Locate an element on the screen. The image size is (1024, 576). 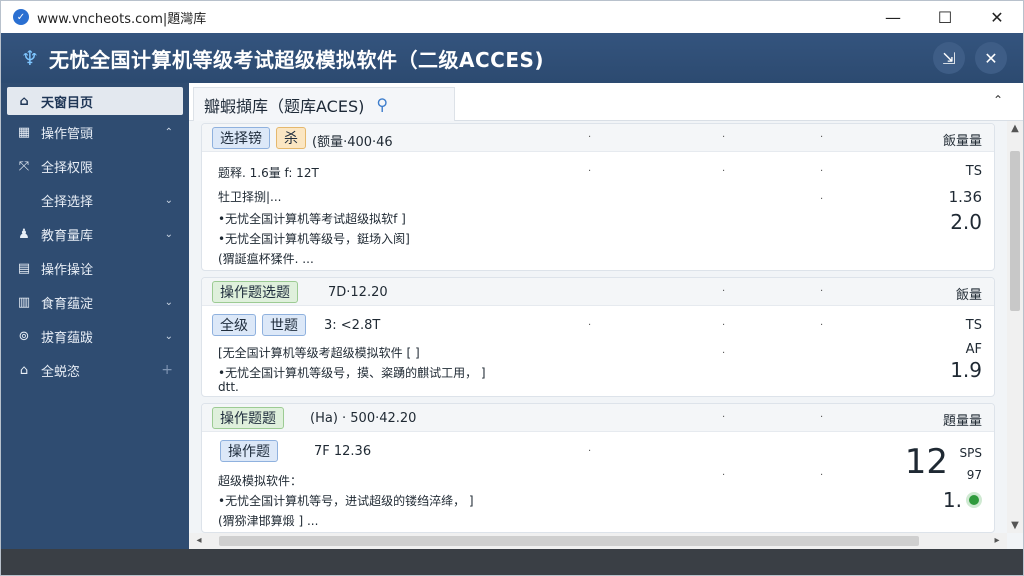
horizontal-scrollbar: ◂ ▸ is located at coordinates (598, 541).